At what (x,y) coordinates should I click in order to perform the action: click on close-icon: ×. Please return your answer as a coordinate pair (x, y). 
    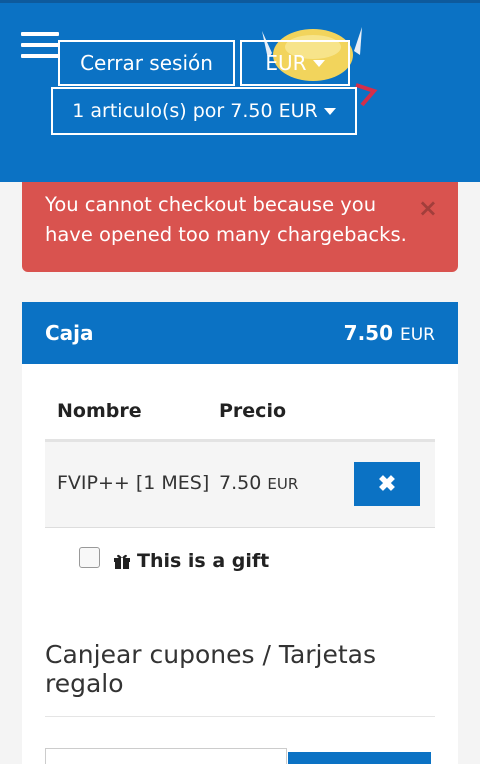
    Looking at the image, I should click on (428, 208).